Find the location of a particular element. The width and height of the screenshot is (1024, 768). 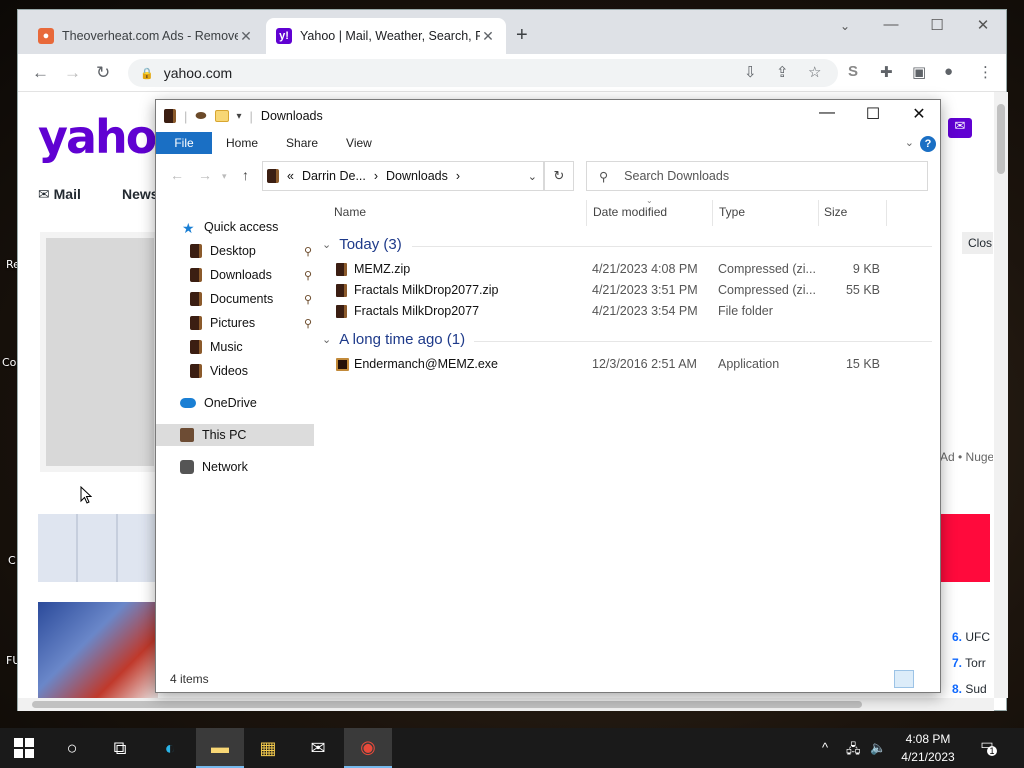

breadcrumb-prefix: « is located at coordinates (290, 176).